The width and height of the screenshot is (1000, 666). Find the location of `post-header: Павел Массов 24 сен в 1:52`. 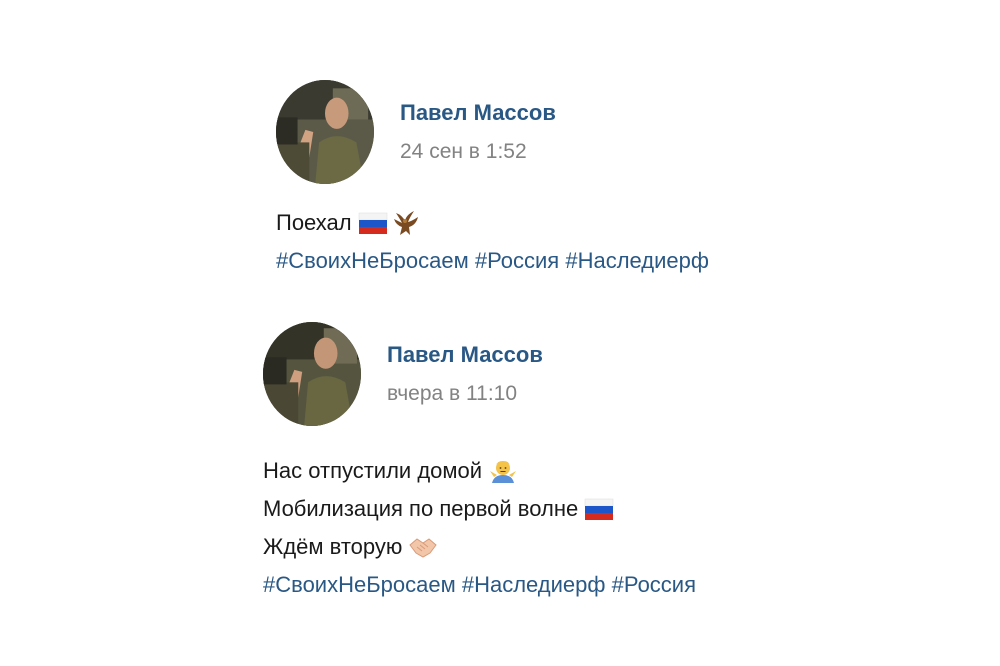

post-header: Павел Массов 24 сен в 1:52 is located at coordinates (492, 132).